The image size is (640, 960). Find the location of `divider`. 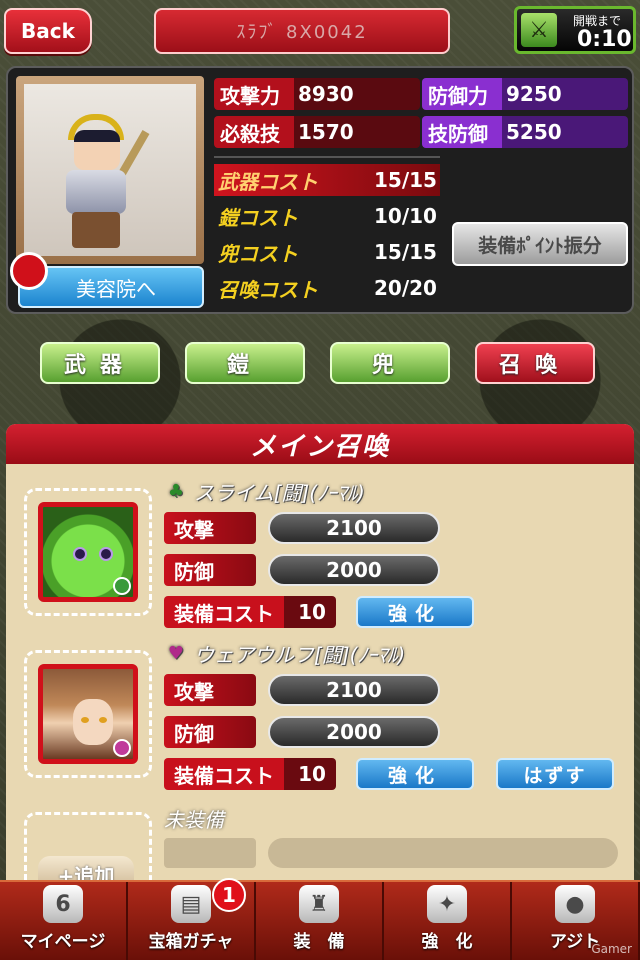

divider is located at coordinates (327, 157).